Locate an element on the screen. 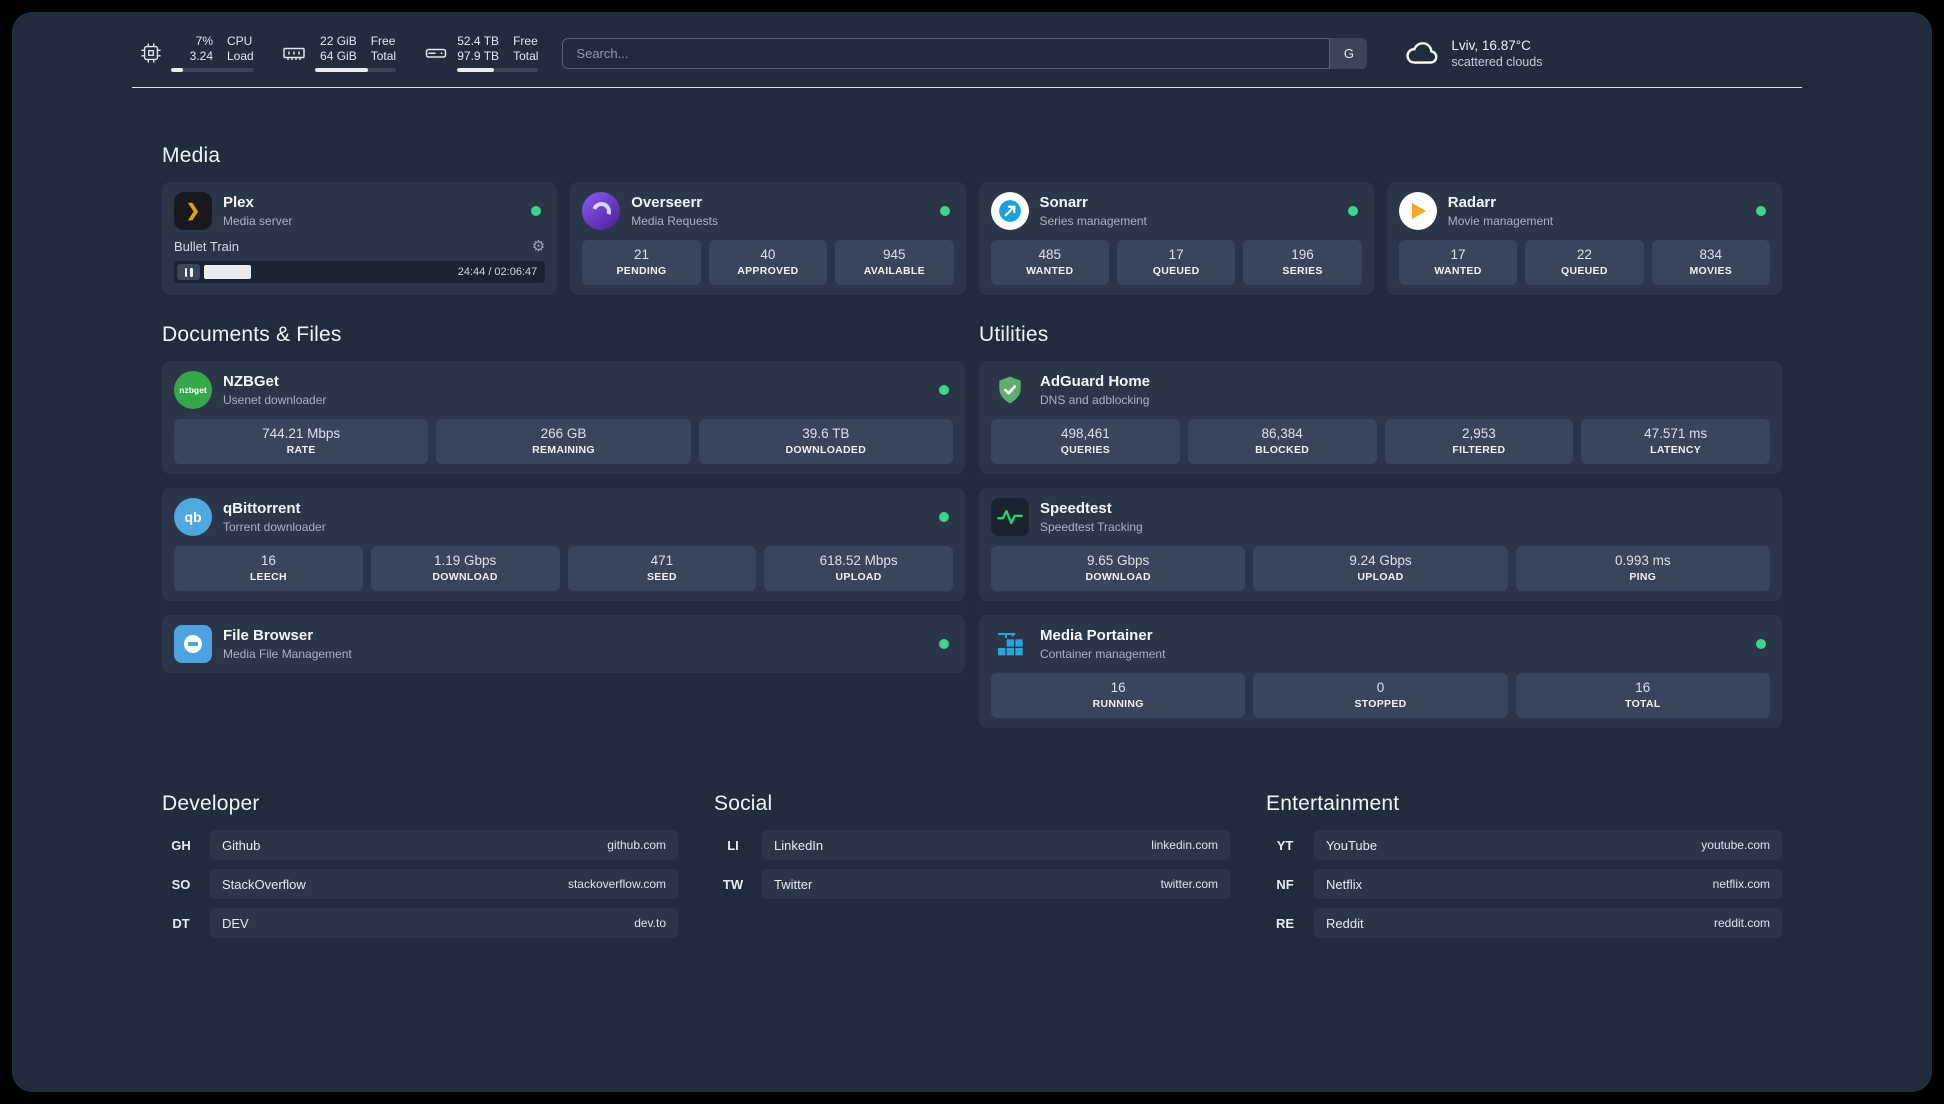 The image size is (1944, 1104). app-card-filebrowser: File Browser Media File Management is located at coordinates (563, 644).